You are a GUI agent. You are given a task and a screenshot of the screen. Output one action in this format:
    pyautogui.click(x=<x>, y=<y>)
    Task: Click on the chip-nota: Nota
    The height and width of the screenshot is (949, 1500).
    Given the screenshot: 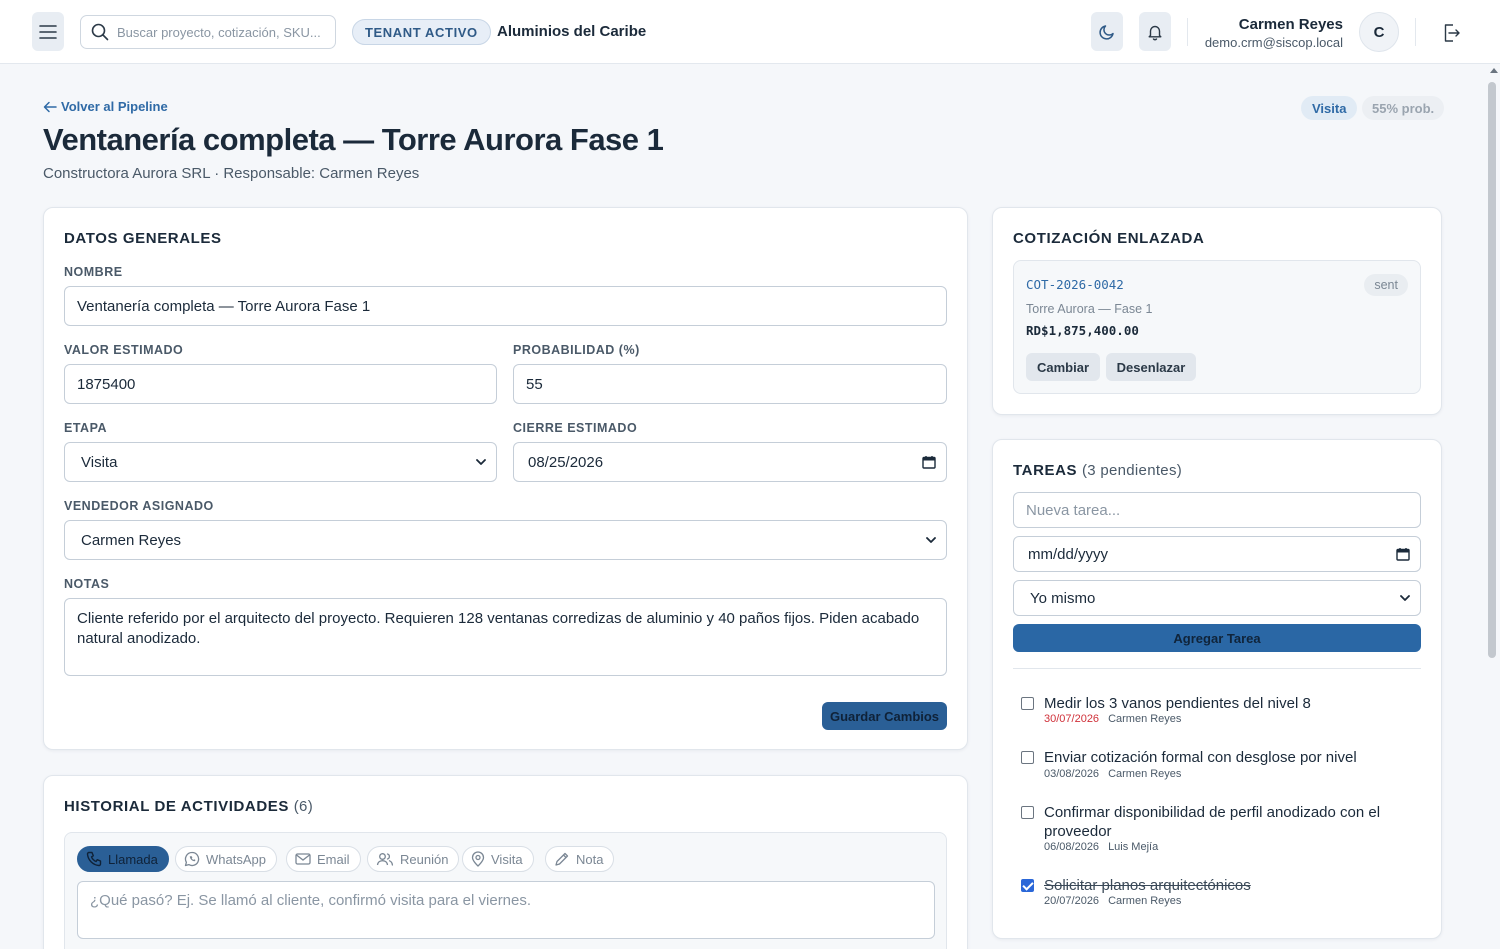 What is the action you would take?
    pyautogui.click(x=580, y=859)
    